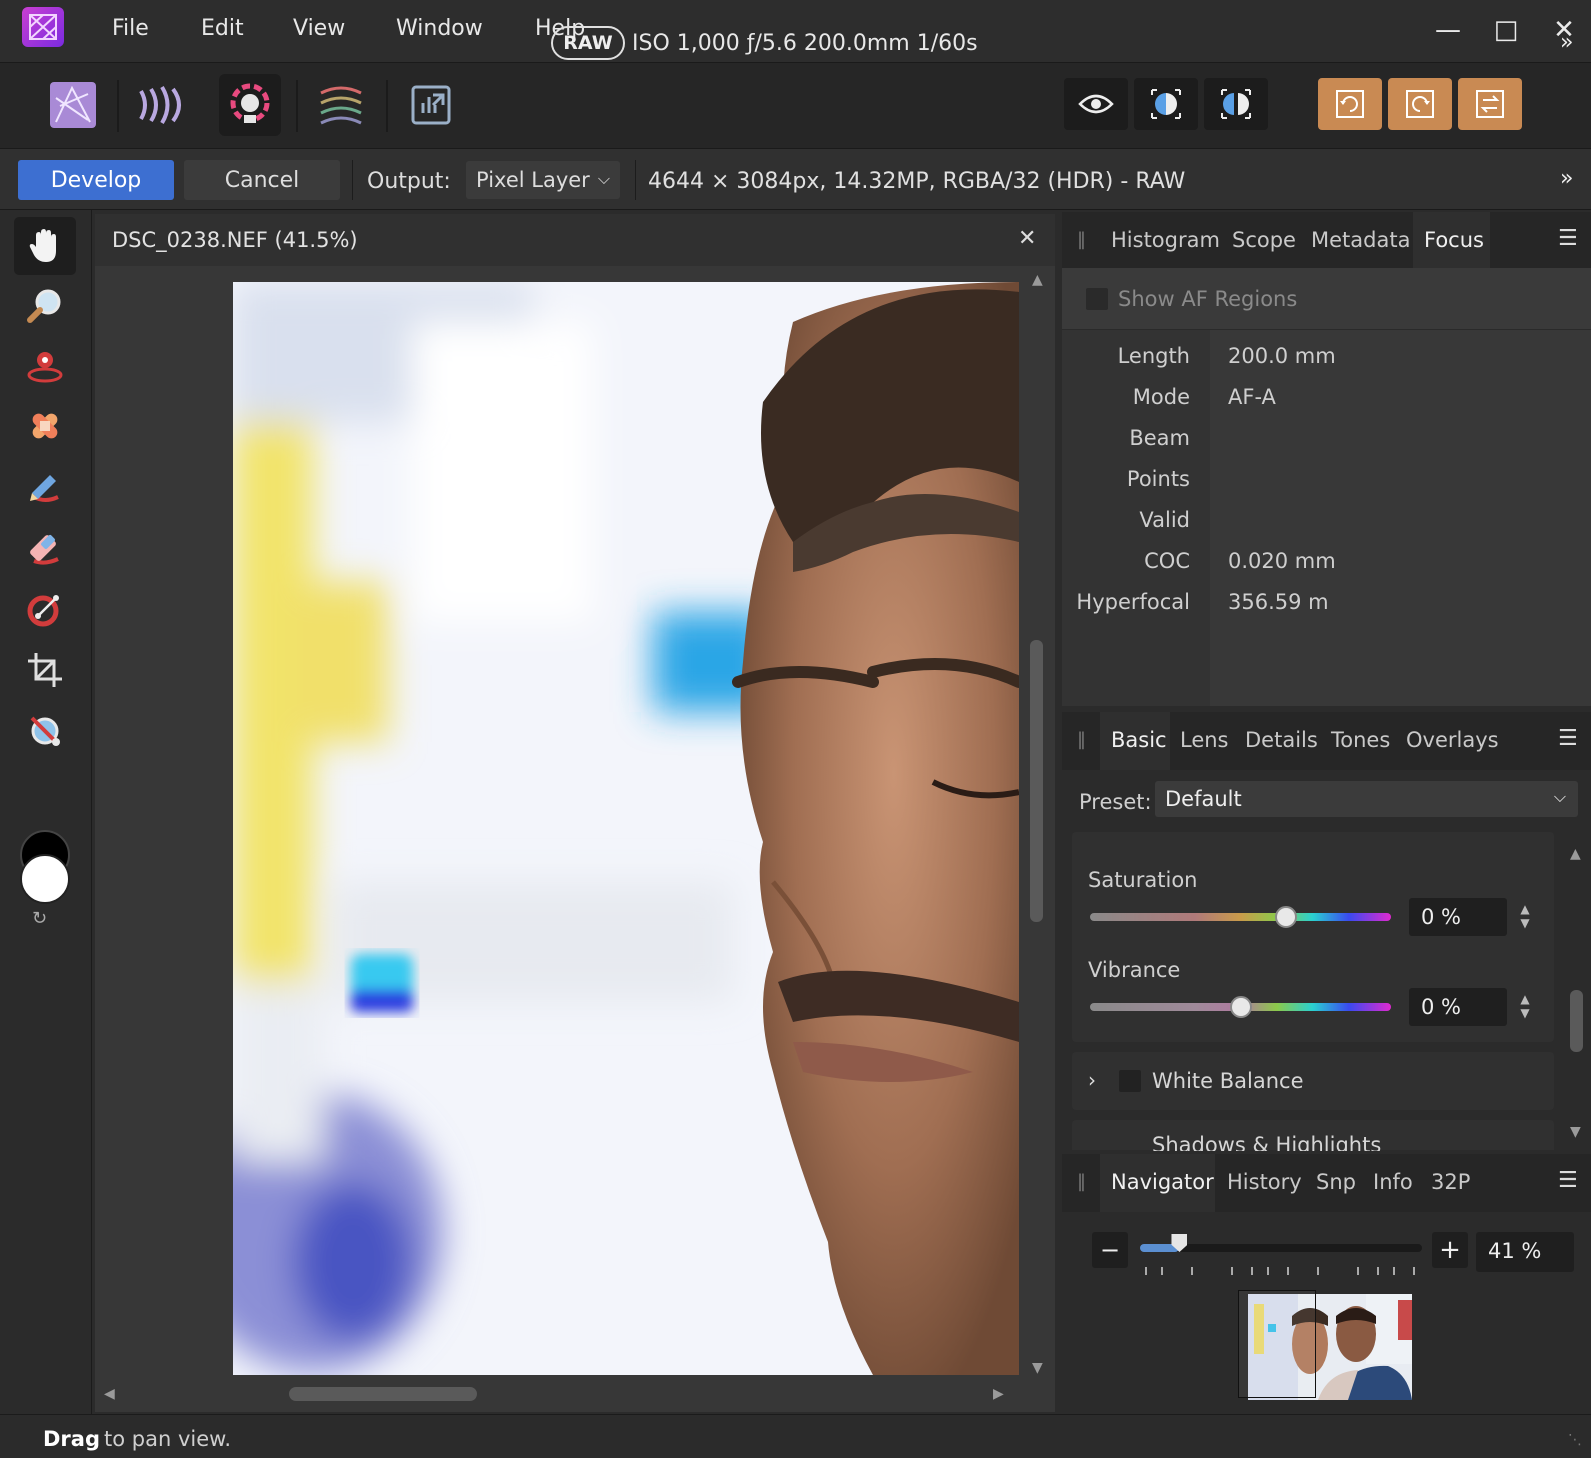 The width and height of the screenshot is (1591, 1458). What do you see at coordinates (1525, 917) in the screenshot?
I see `saturation-stepper-icon: ▲ ▼` at bounding box center [1525, 917].